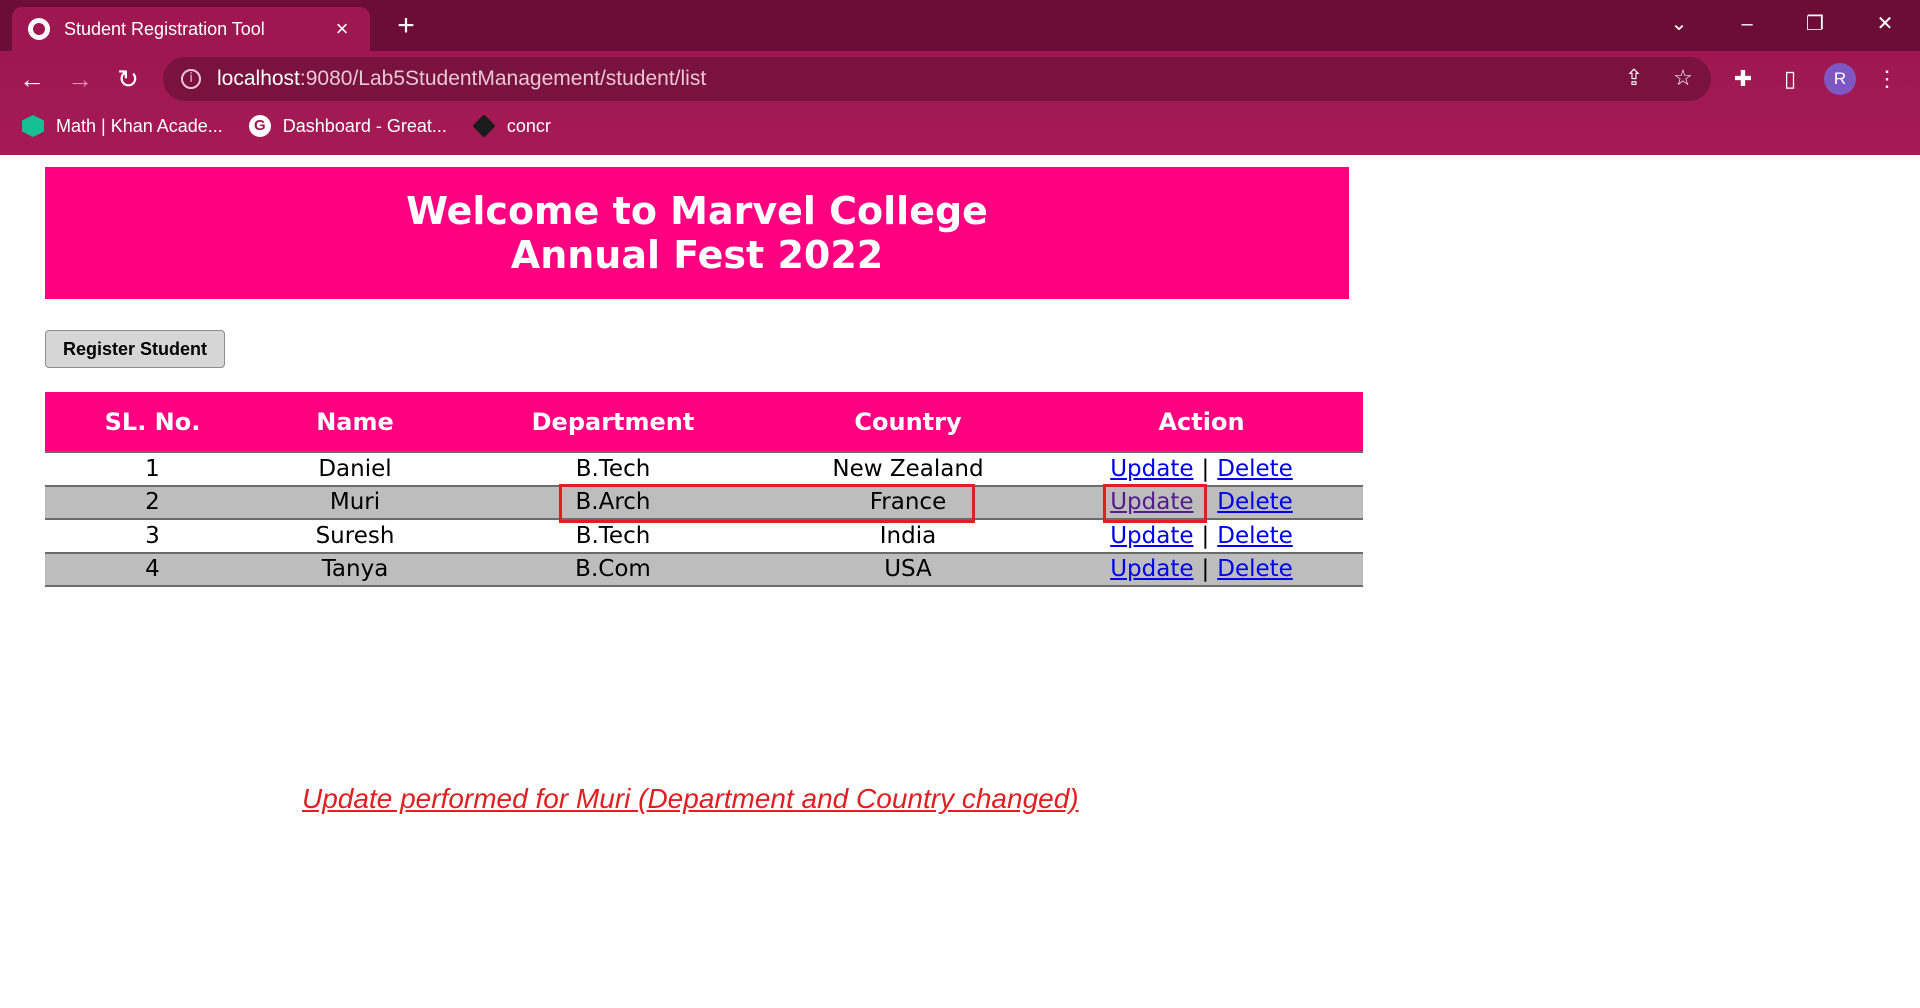 Image resolution: width=1920 pixels, height=1008 pixels. I want to click on tab-strip: Student Registration Tool × + ⌄ – ❐ ✕, so click(960, 25).